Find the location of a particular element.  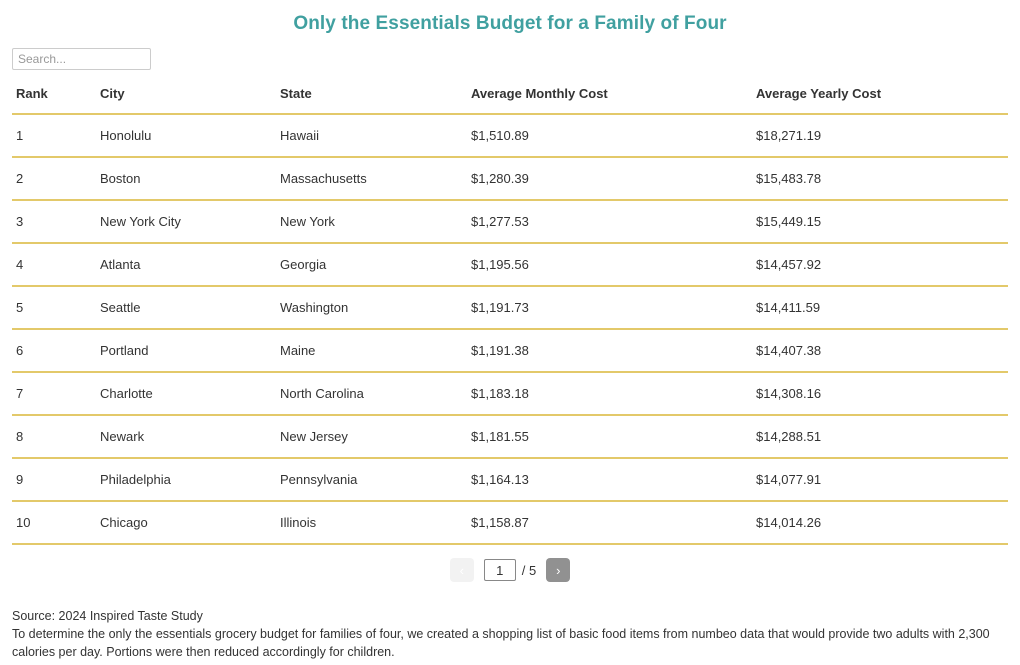

cell-yearly-cost: $14,014.26 is located at coordinates (880, 523).